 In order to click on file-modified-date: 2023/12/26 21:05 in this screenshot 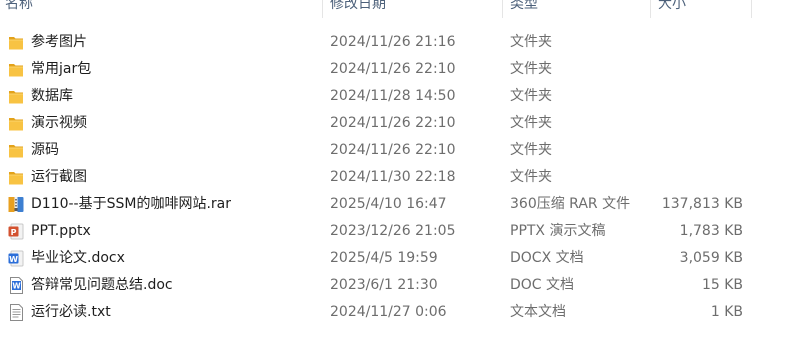, I will do `click(393, 231)`.